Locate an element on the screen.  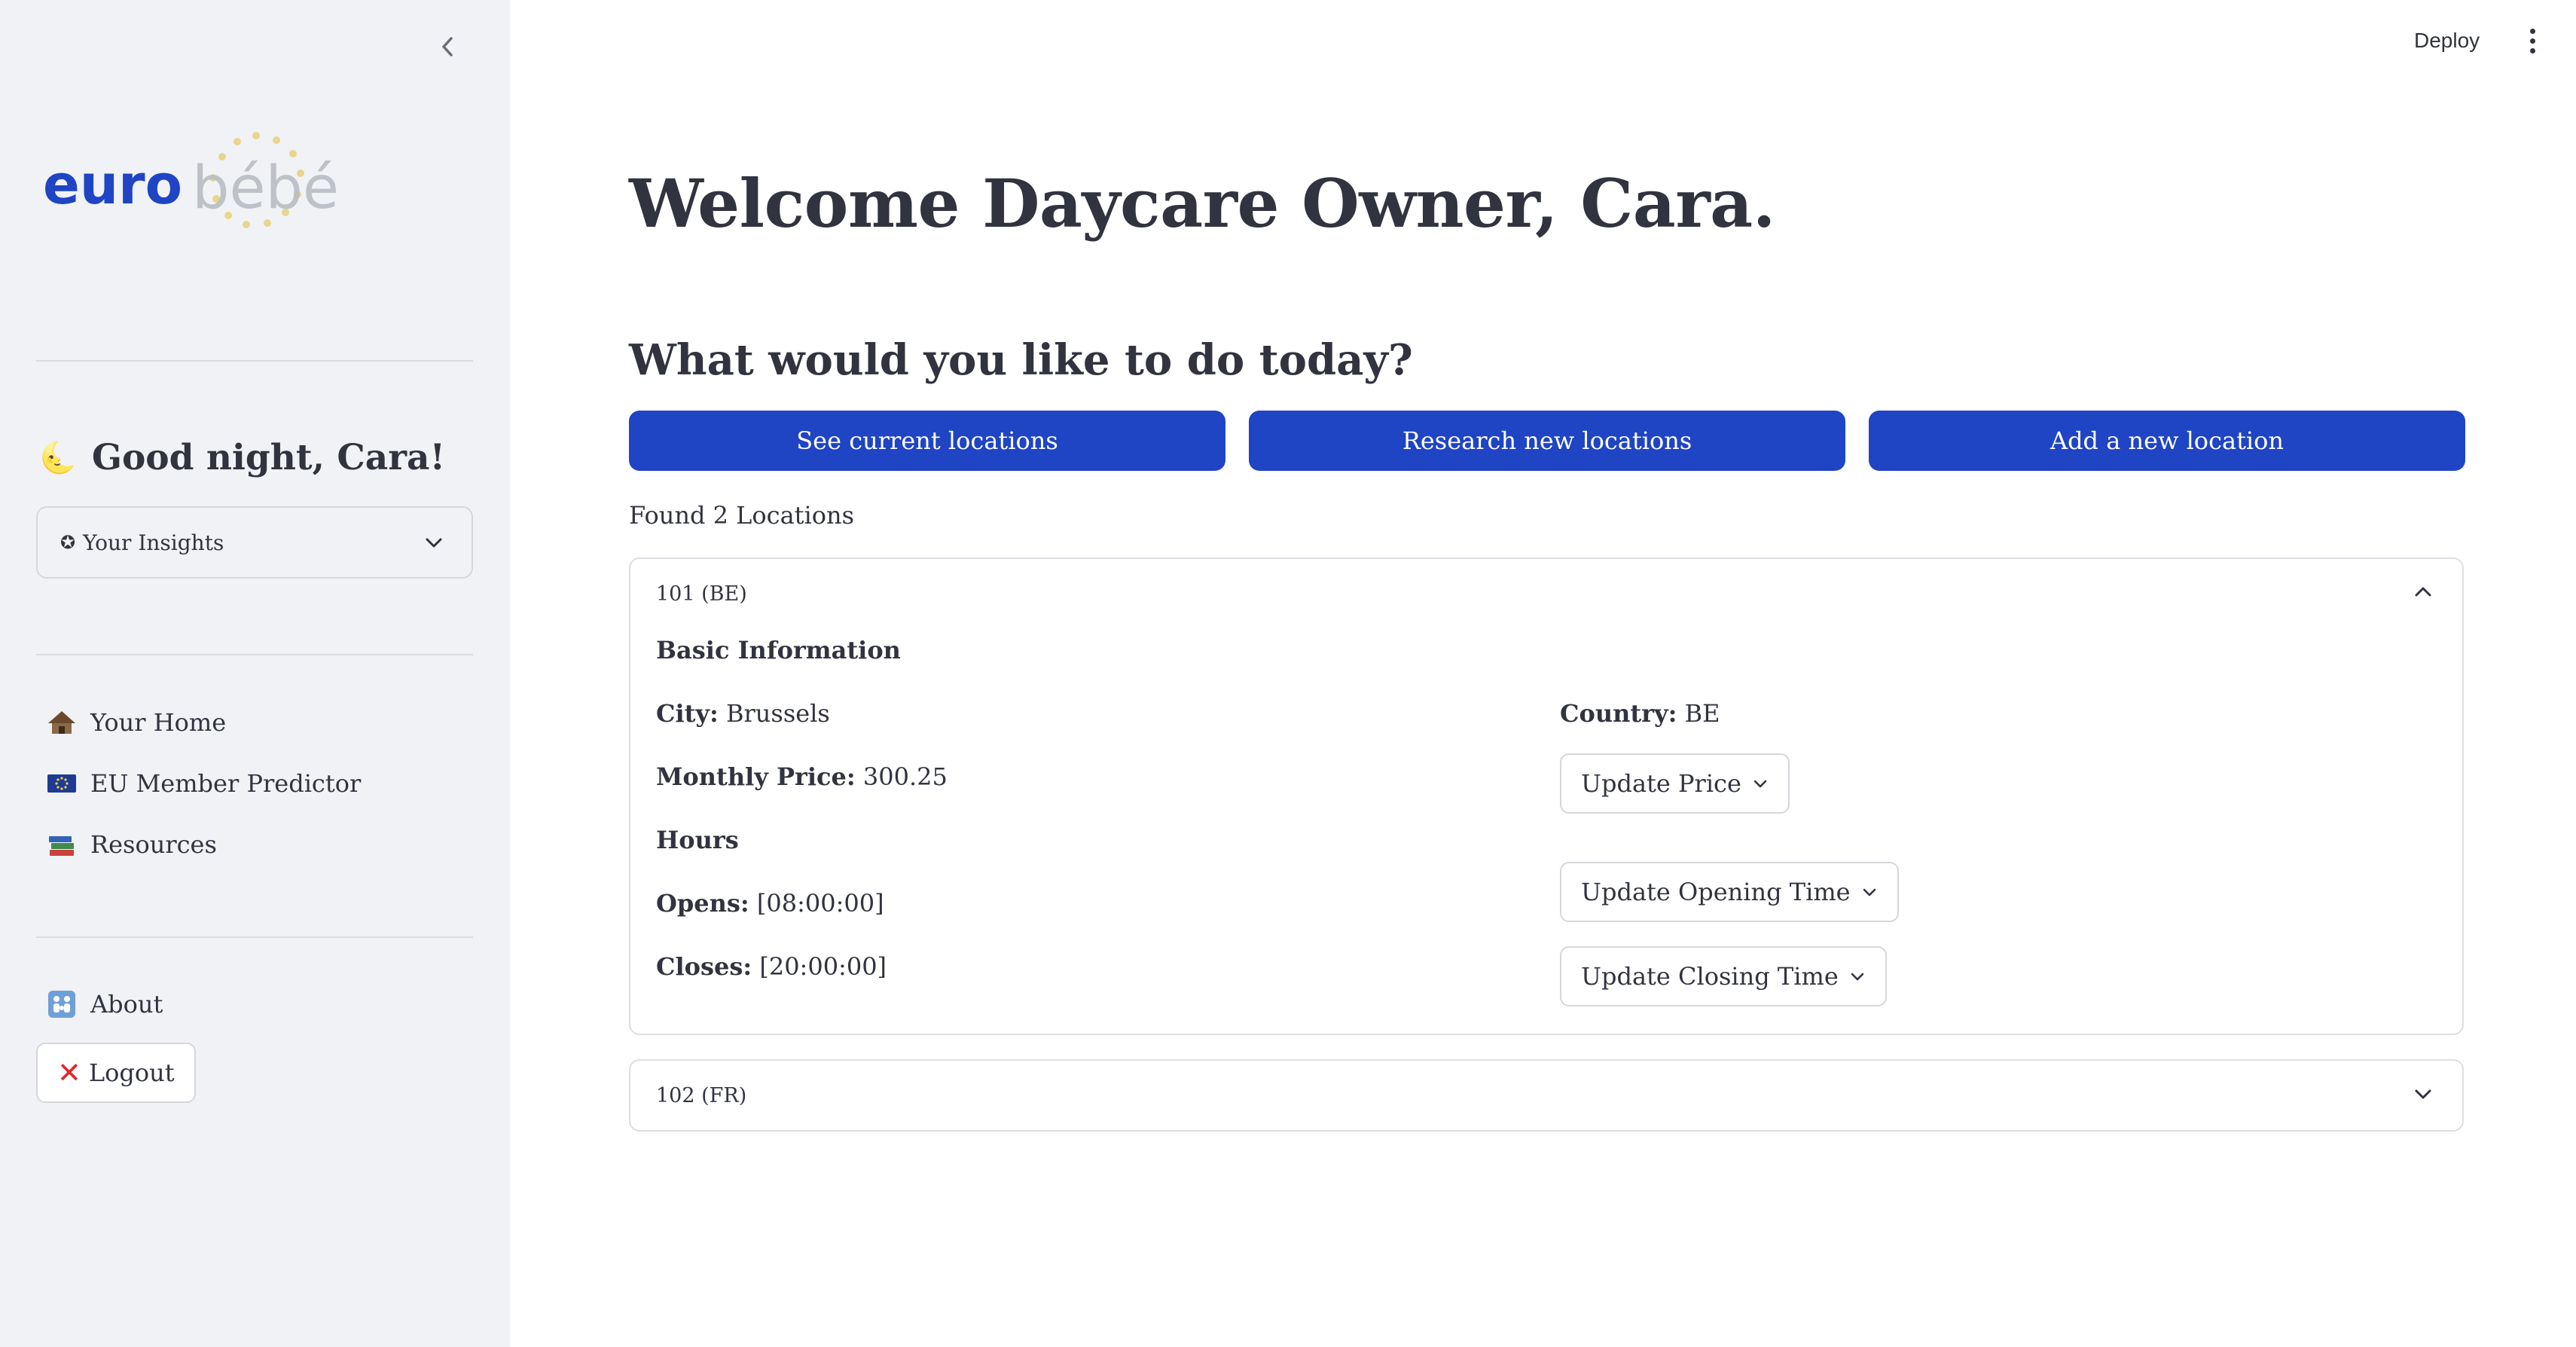
update-opening-label: Update Opening Time is located at coordinates (1716, 892).